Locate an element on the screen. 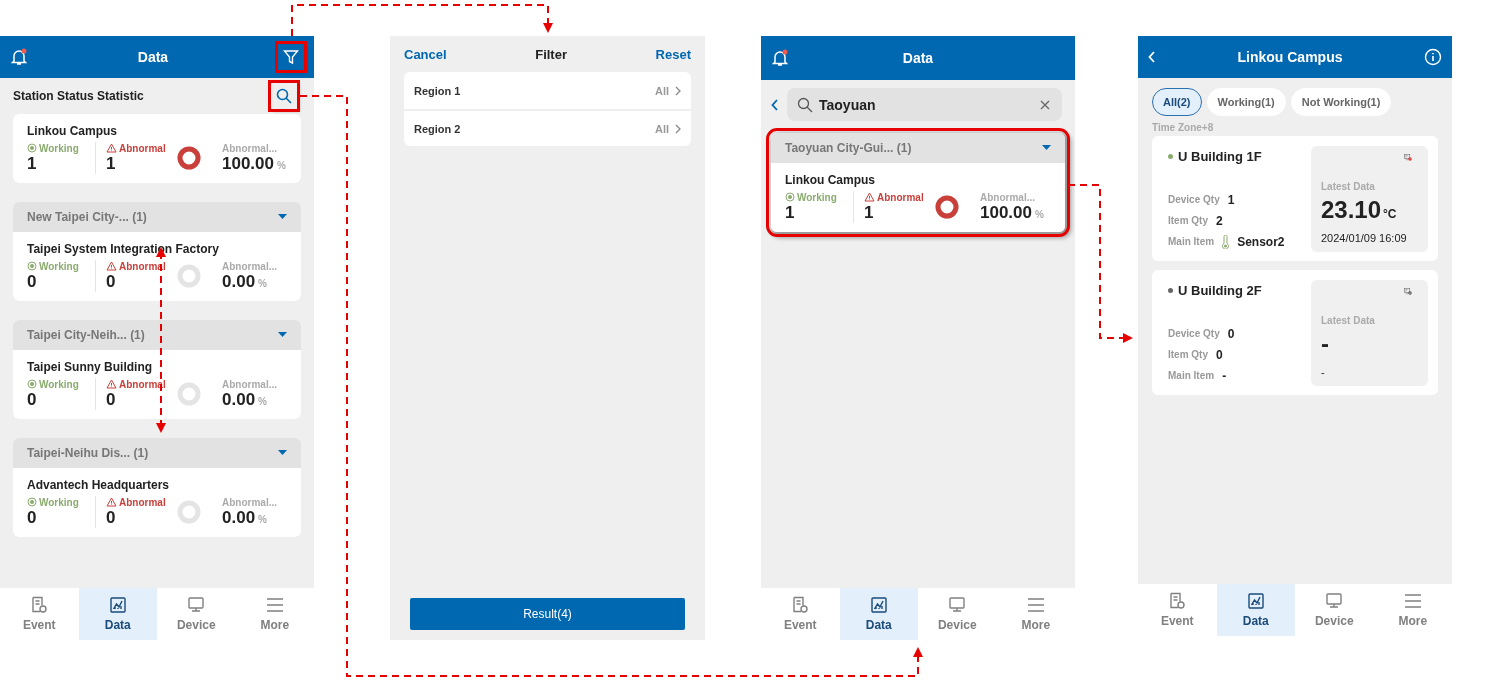  signal-icon is located at coordinates (790, 197).